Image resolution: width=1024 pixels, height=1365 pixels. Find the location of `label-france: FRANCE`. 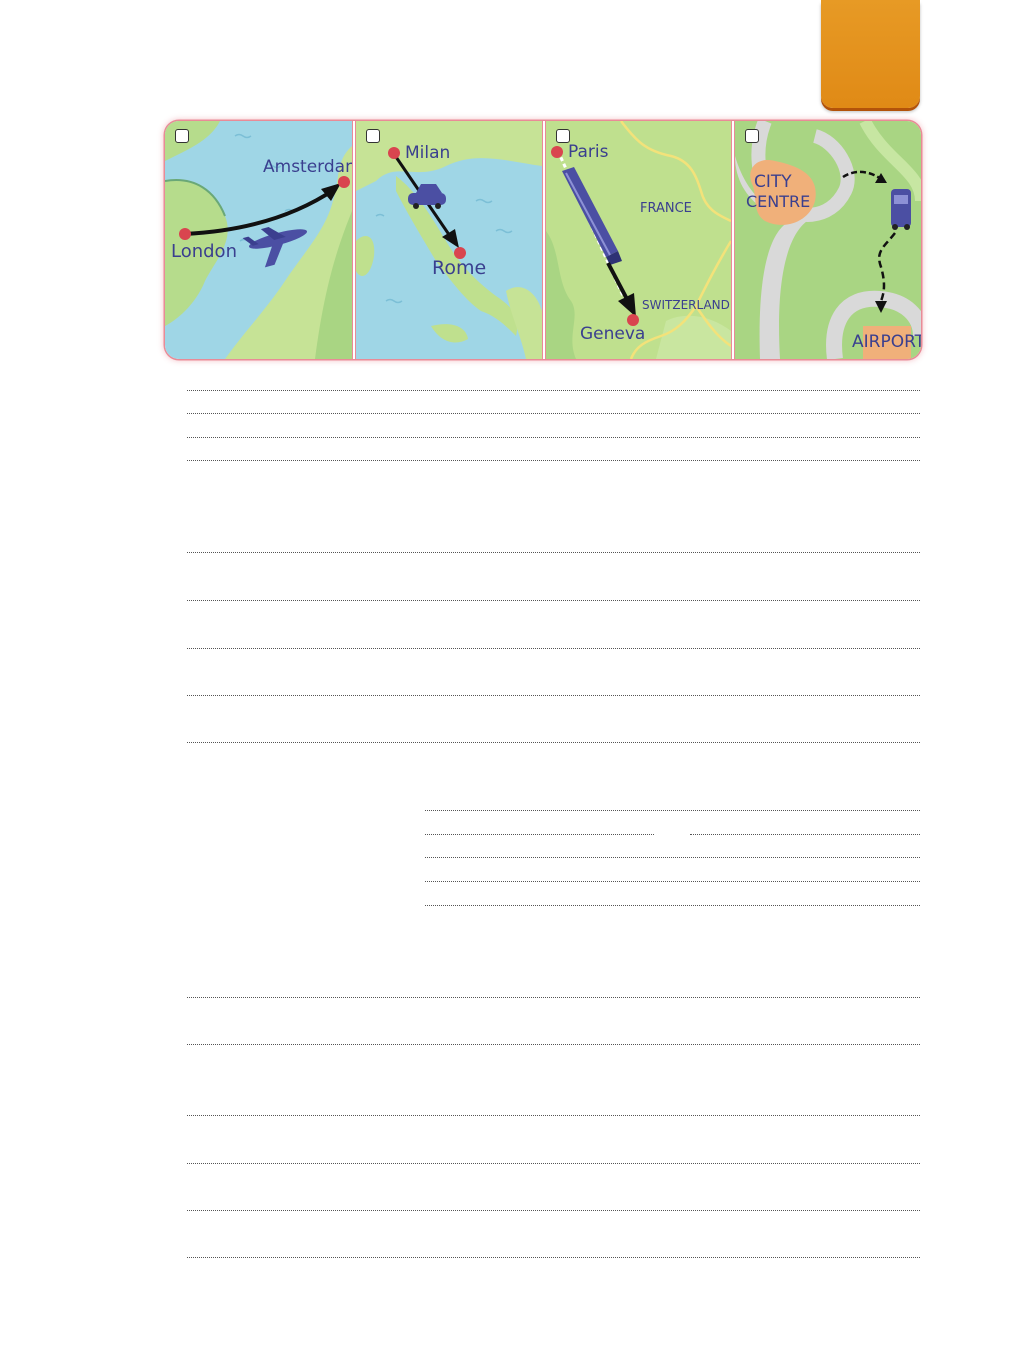

label-france: FRANCE is located at coordinates (666, 208).